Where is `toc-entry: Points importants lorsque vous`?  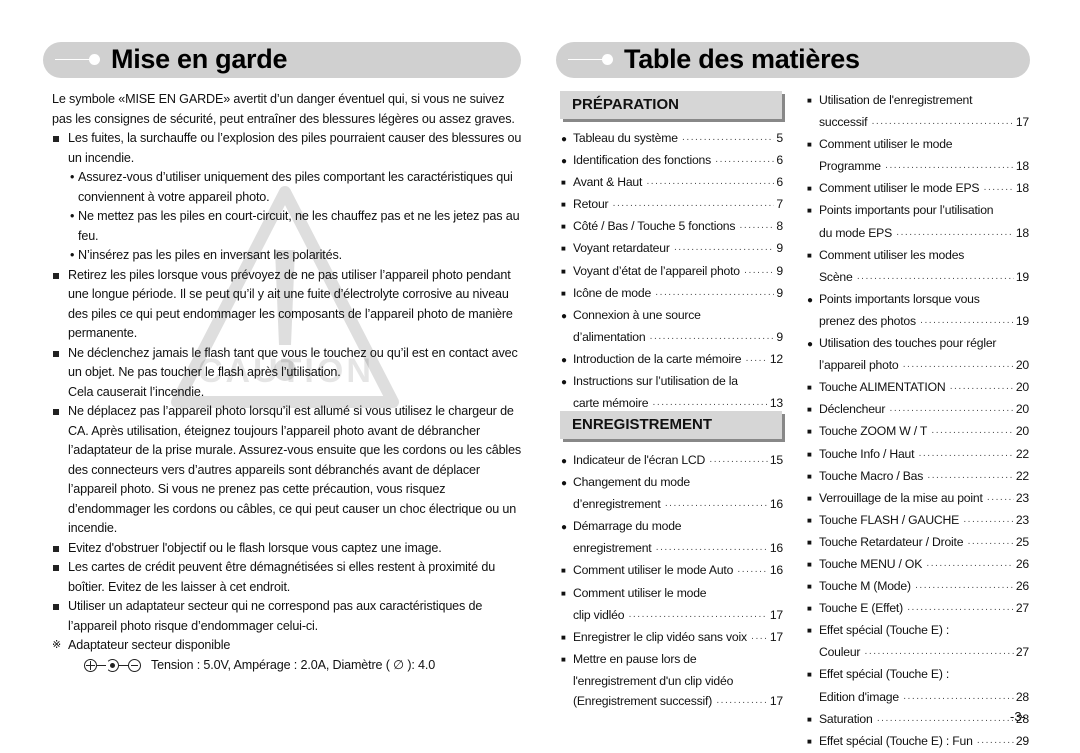 toc-entry: Points importants lorsque vous is located at coordinates (918, 300).